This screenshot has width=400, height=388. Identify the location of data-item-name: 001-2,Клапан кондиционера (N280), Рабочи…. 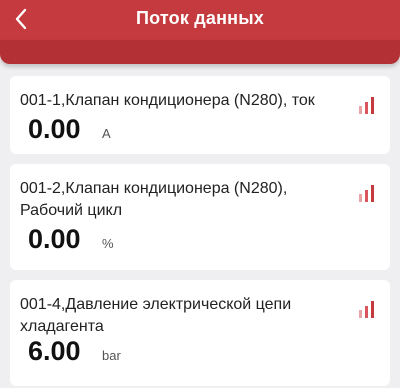
(154, 199).